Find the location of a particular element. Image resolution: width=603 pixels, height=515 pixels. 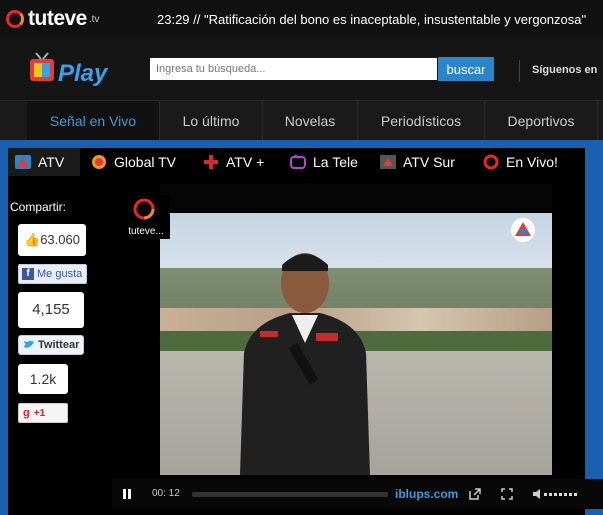

channel-label: En Vivo! is located at coordinates (532, 162).